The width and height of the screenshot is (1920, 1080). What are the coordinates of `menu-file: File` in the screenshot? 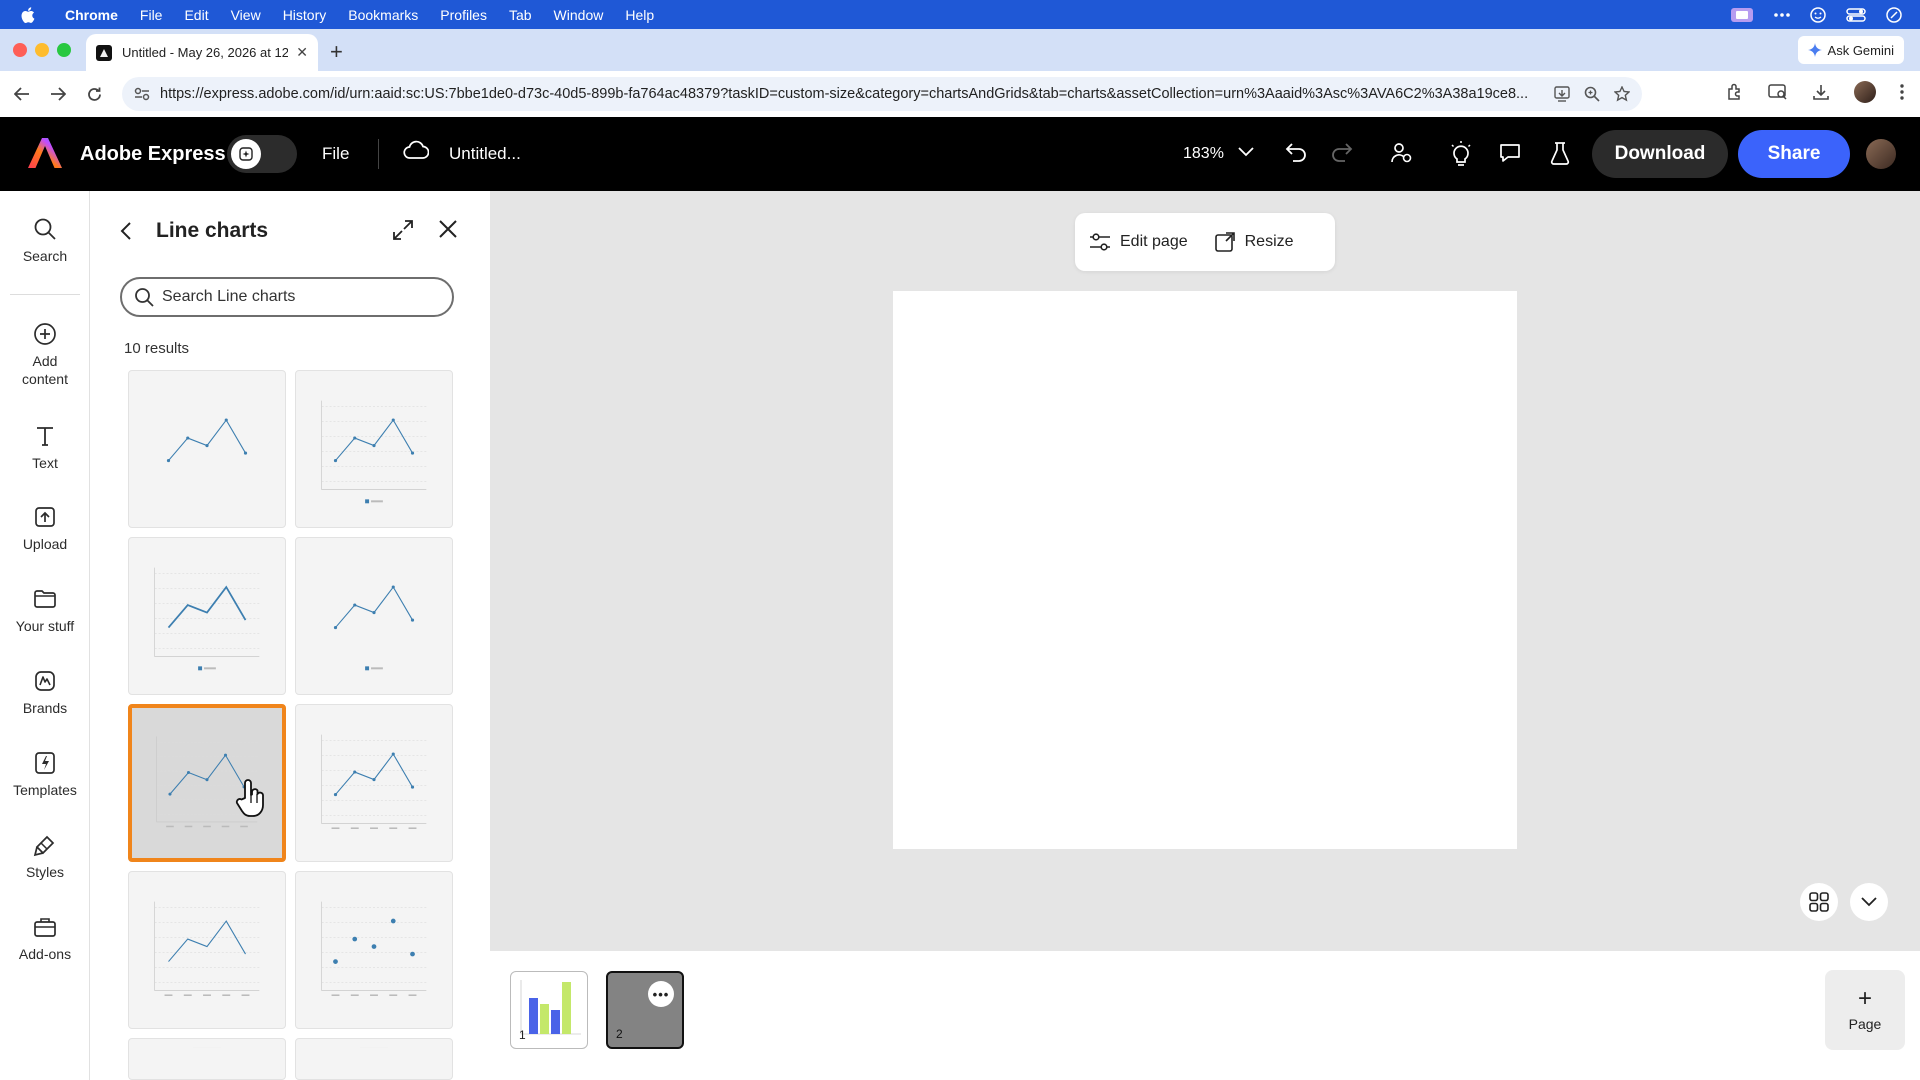 It's located at (151, 15).